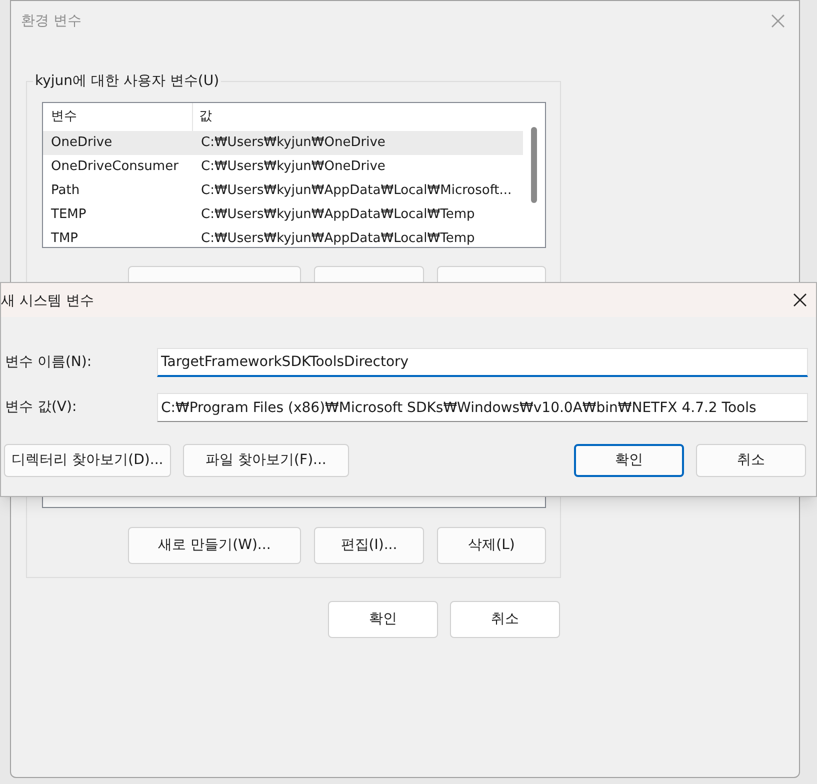 Image resolution: width=817 pixels, height=784 pixels. What do you see at coordinates (491, 545) in the screenshot?
I see `dialog-button: 삭제(L)` at bounding box center [491, 545].